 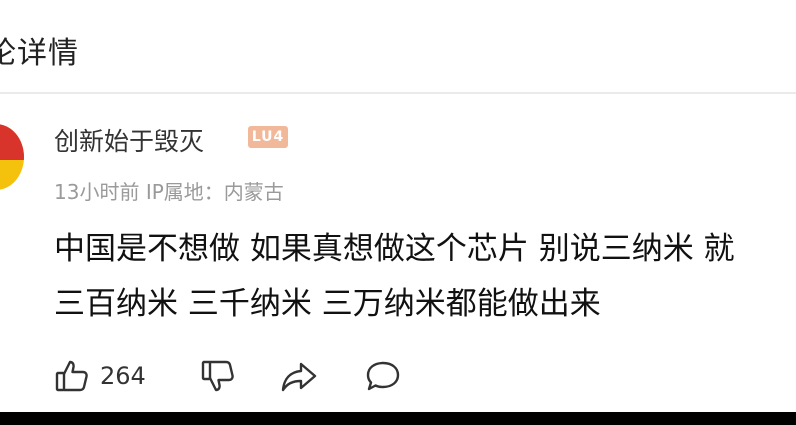 I want to click on like-count: 264, so click(x=123, y=376).